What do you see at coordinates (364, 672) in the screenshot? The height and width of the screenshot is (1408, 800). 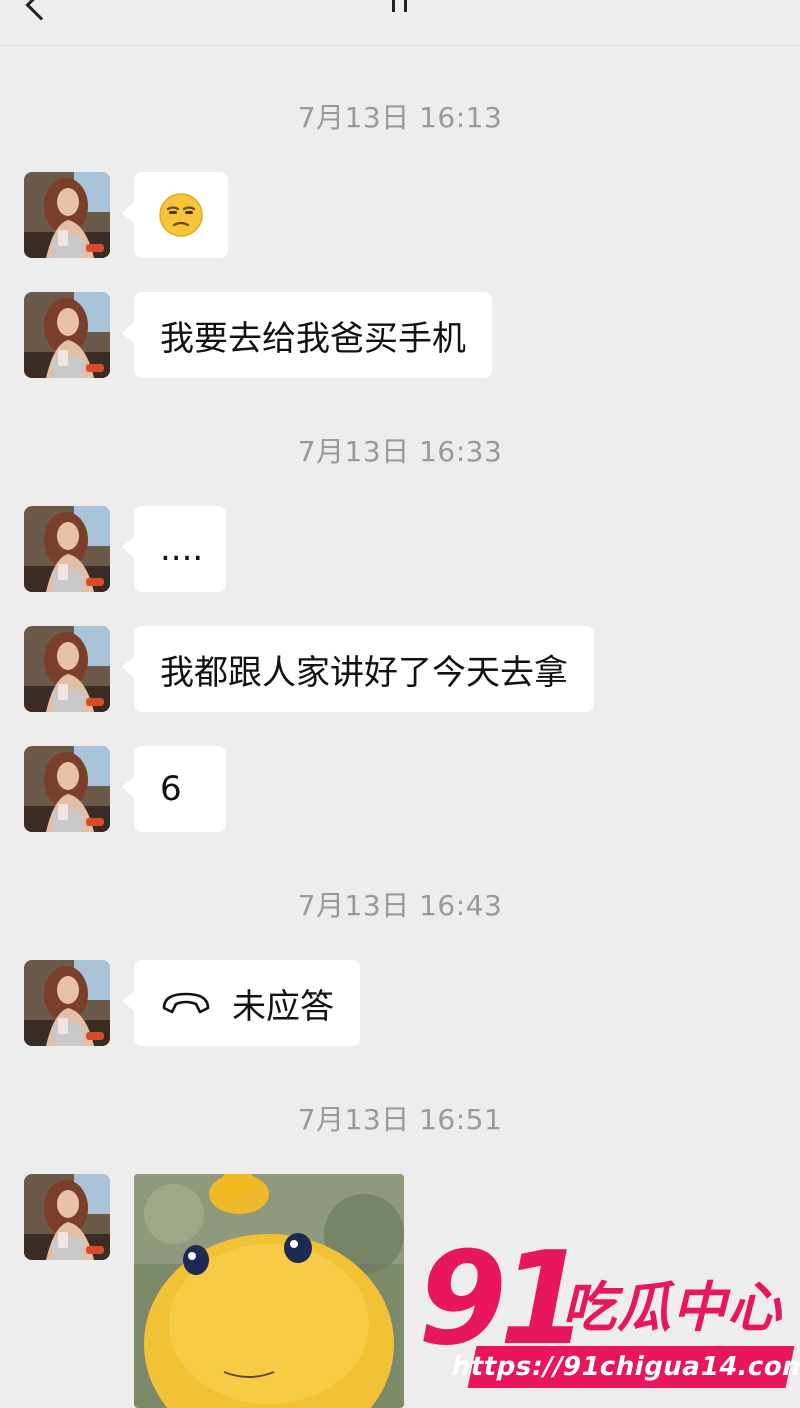 I see `message-text: 我都跟人家讲好了今天去拿` at bounding box center [364, 672].